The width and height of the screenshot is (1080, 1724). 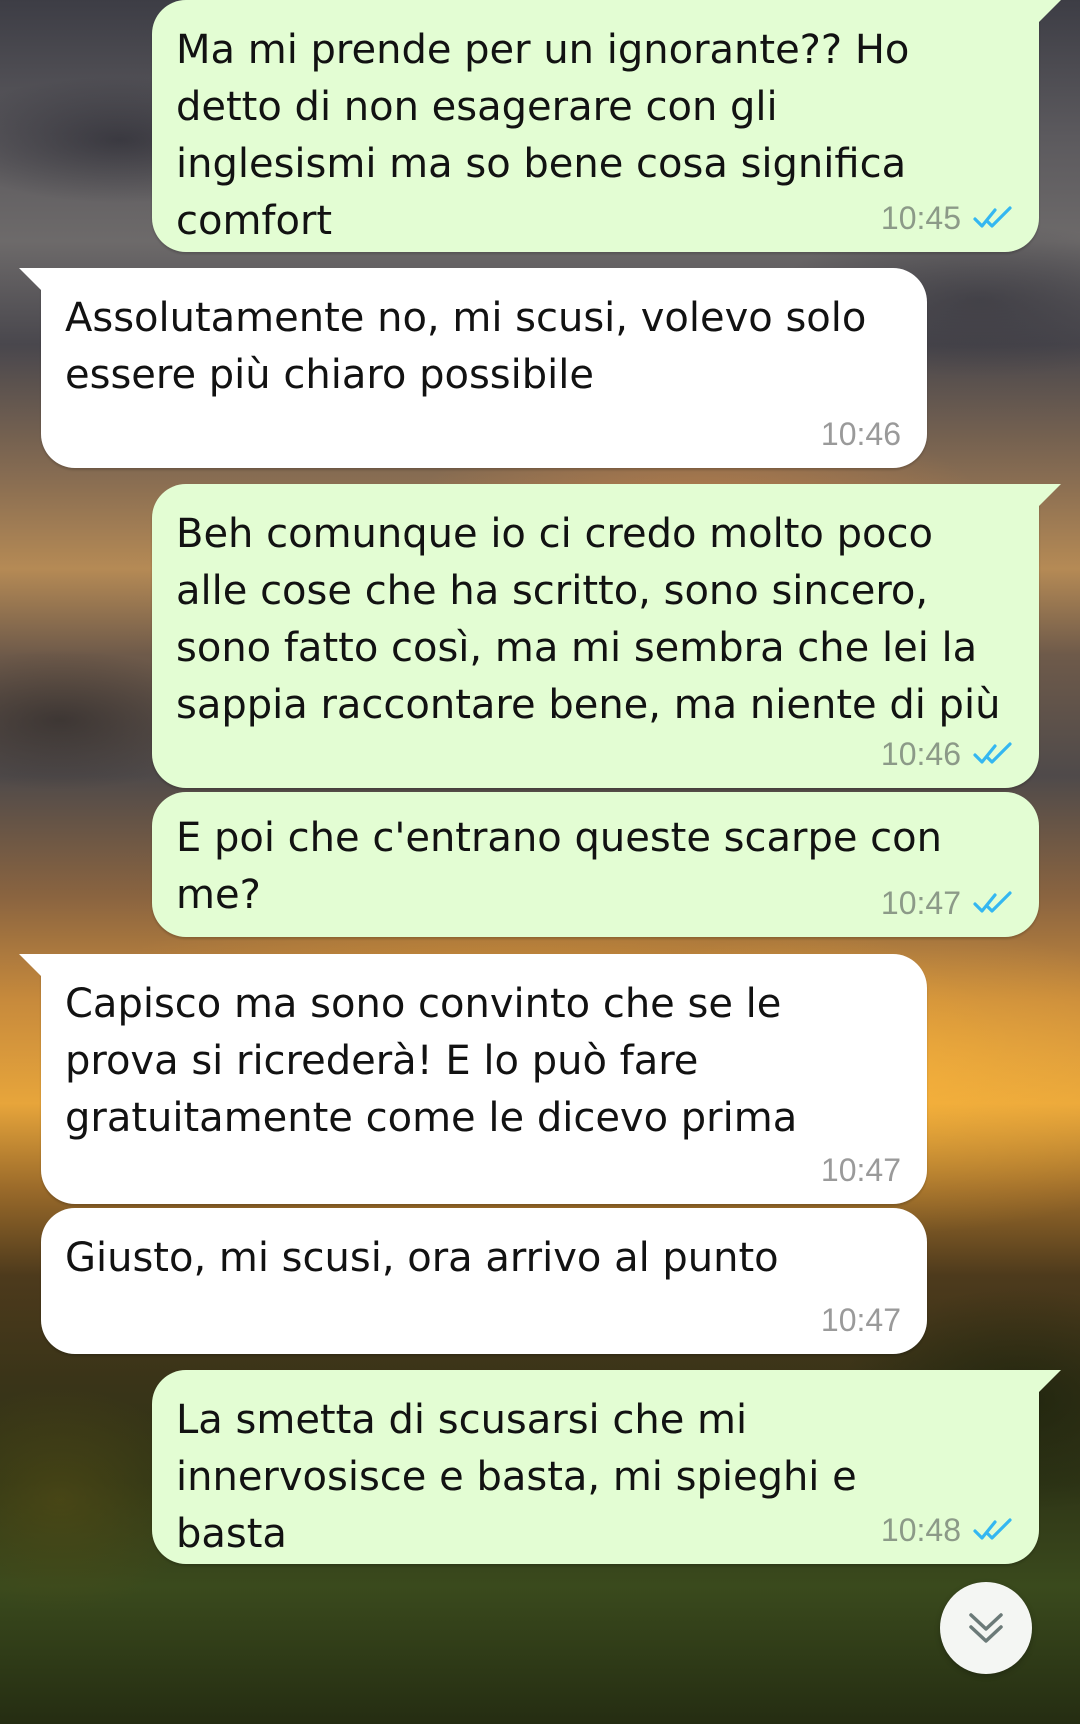 I want to click on message-time: 10:48, so click(x=920, y=1530).